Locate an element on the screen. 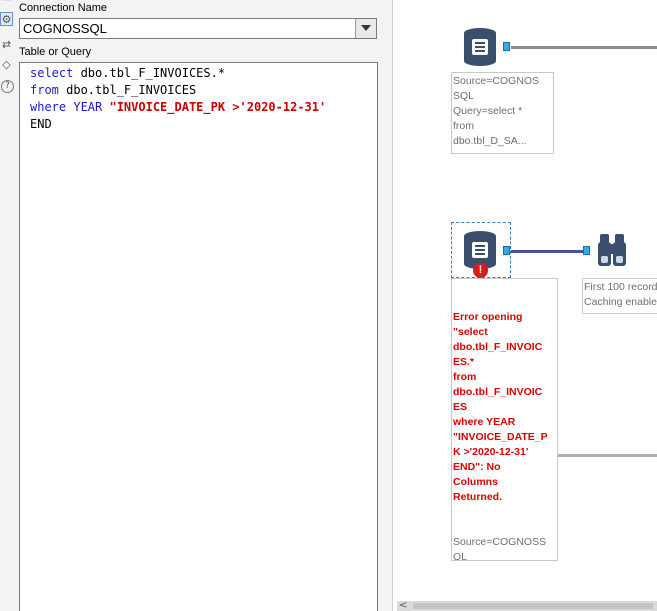 This screenshot has width=657, height=611. chevron-left-icon: < is located at coordinates (403, 605).